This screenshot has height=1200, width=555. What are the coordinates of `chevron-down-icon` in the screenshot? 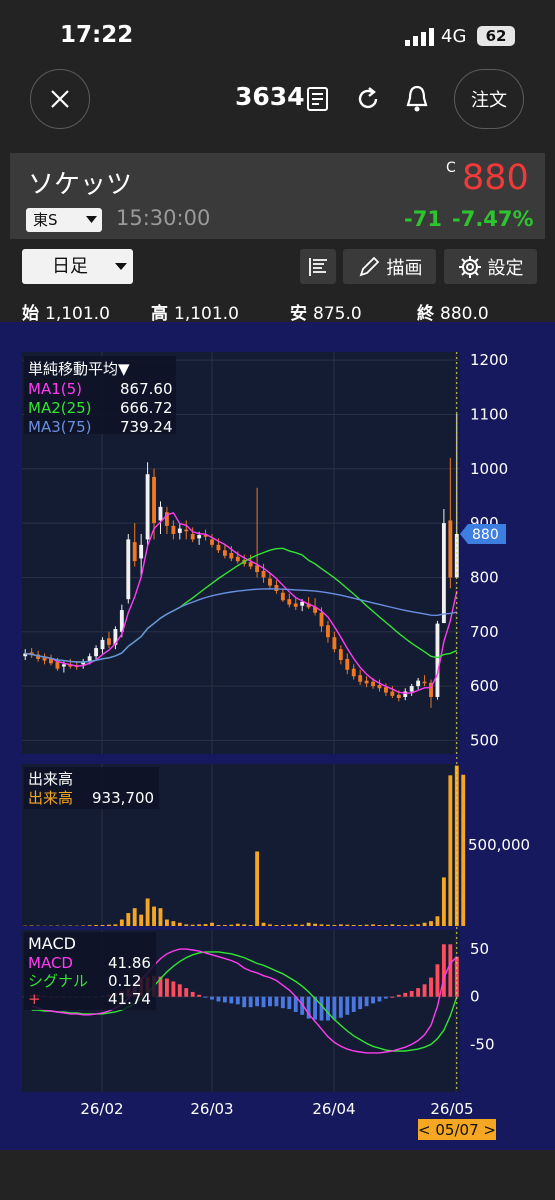 It's located at (121, 266).